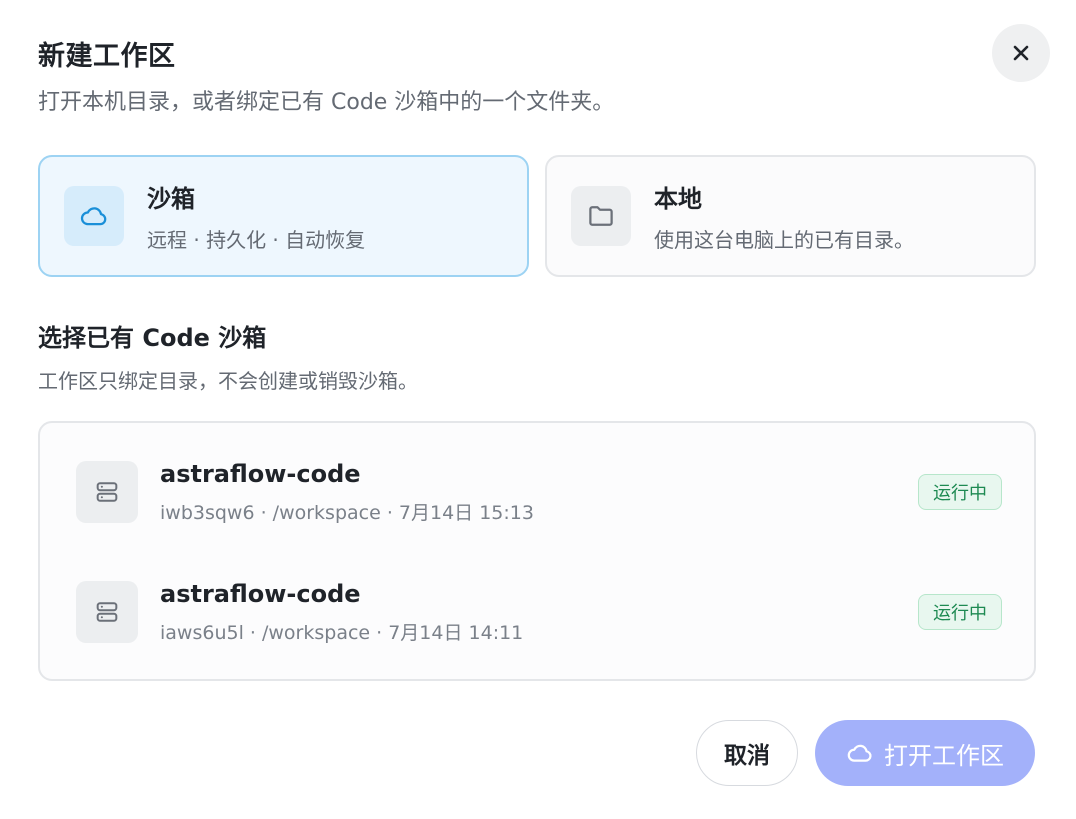 The width and height of the screenshot is (1076, 819). I want to click on mode-desc-local: 使用这台电脑上的已有目录。, so click(784, 240).